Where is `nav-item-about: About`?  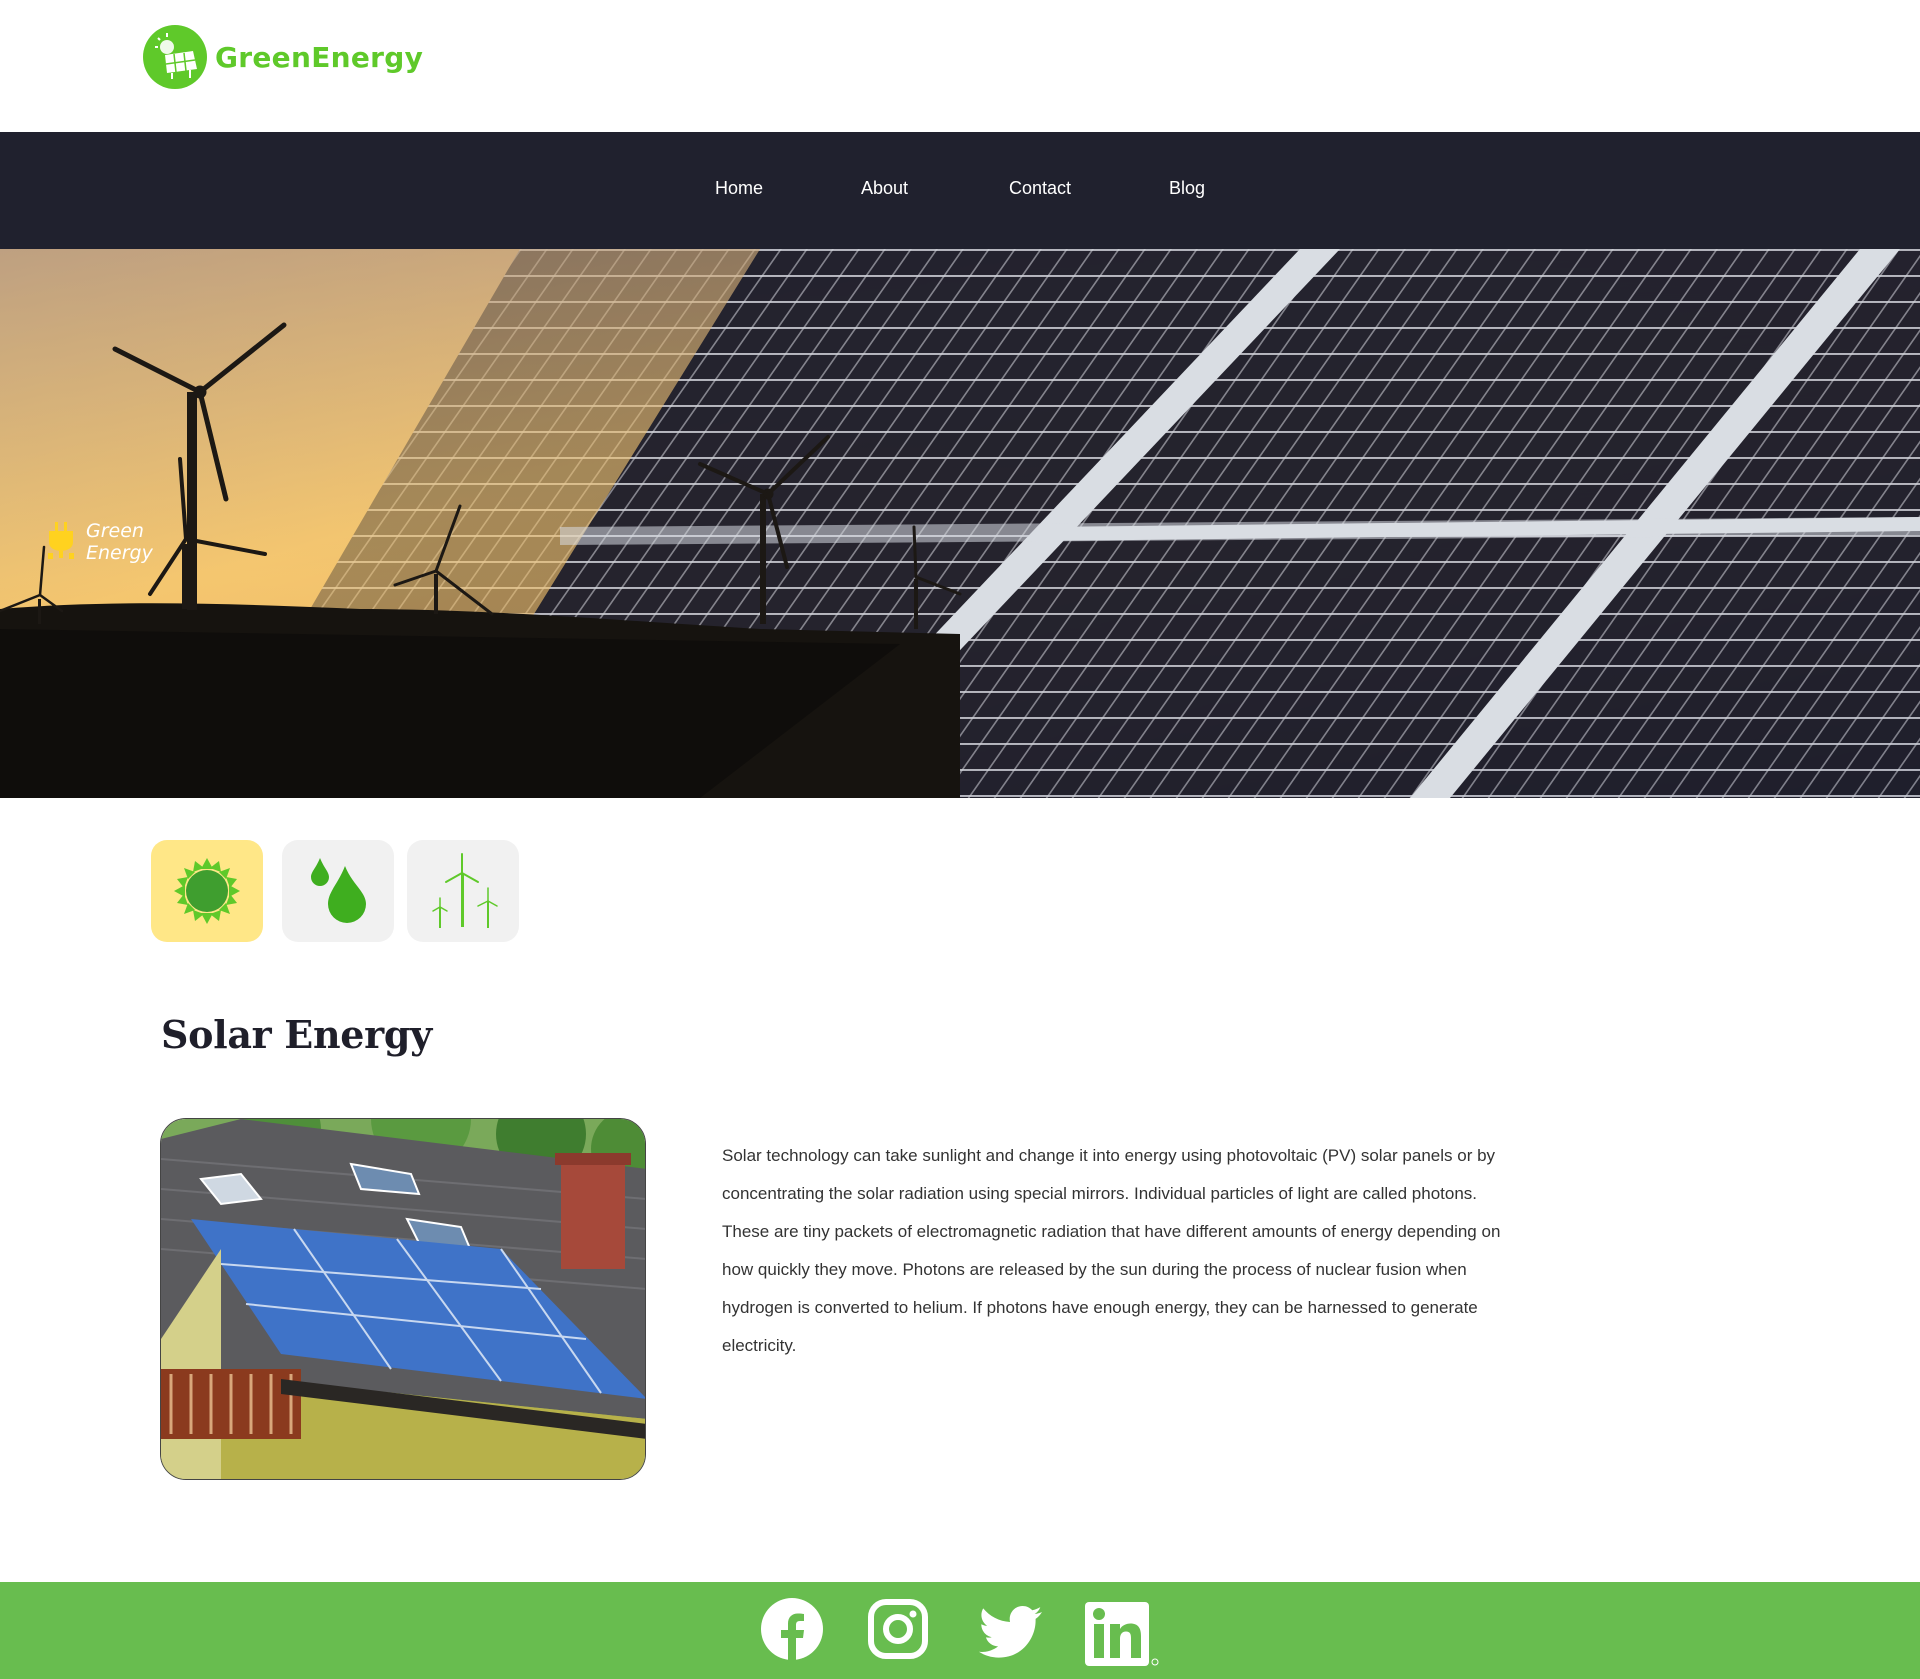
nav-item-about: About is located at coordinates (884, 188).